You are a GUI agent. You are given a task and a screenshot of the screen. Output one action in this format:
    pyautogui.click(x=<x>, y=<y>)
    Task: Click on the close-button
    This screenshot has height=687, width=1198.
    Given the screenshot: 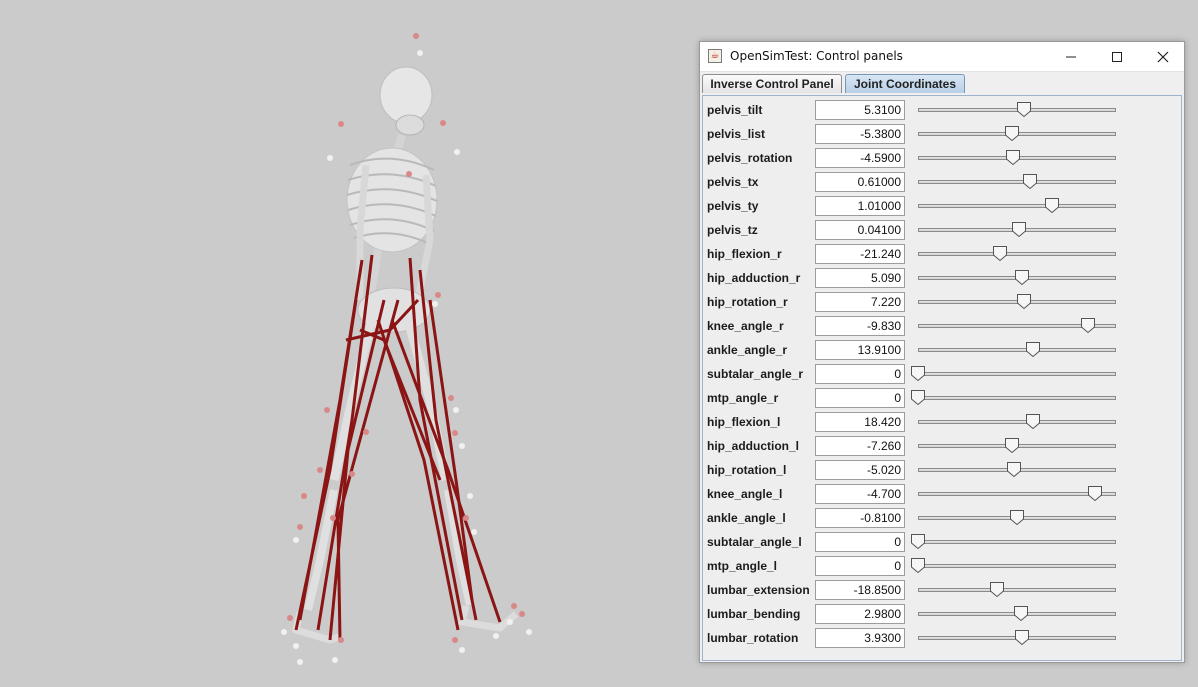 What is the action you would take?
    pyautogui.click(x=1163, y=56)
    